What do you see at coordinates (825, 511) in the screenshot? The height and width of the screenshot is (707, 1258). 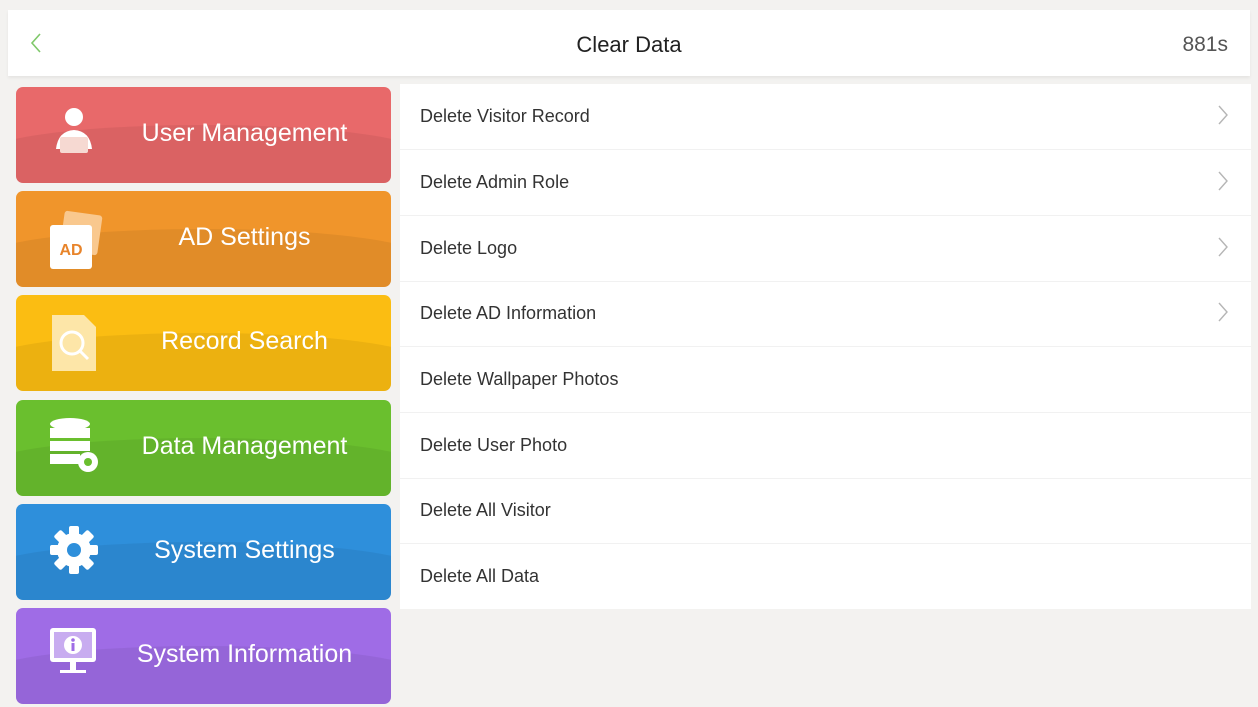 I see `list-item-delete-all-visitor: Delete All Visitor` at bounding box center [825, 511].